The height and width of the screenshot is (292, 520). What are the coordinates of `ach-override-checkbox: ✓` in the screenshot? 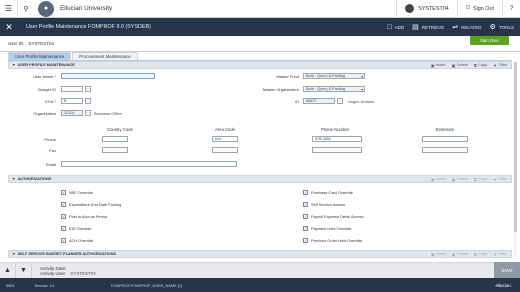 It's located at (63, 240).